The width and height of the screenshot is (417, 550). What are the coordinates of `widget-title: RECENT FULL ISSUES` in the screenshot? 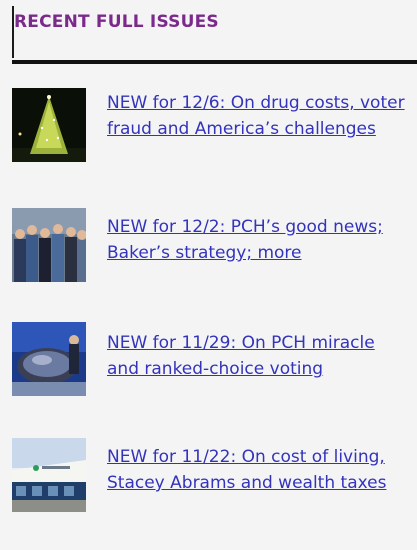 It's located at (116, 22).